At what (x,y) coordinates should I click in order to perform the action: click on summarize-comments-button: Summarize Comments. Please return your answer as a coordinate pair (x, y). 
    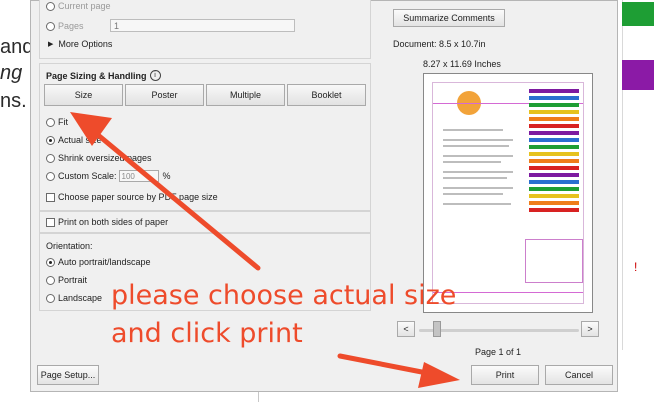
    Looking at the image, I should click on (449, 18).